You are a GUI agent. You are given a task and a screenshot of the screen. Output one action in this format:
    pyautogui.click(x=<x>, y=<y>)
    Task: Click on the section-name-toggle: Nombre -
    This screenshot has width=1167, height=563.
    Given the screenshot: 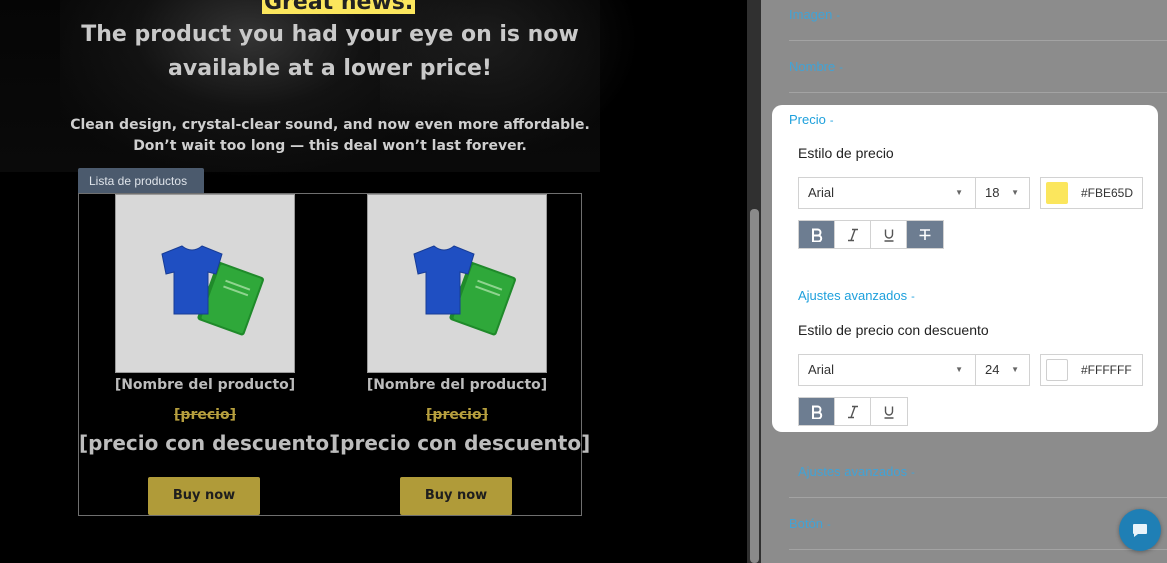 What is the action you would take?
    pyautogui.click(x=816, y=66)
    